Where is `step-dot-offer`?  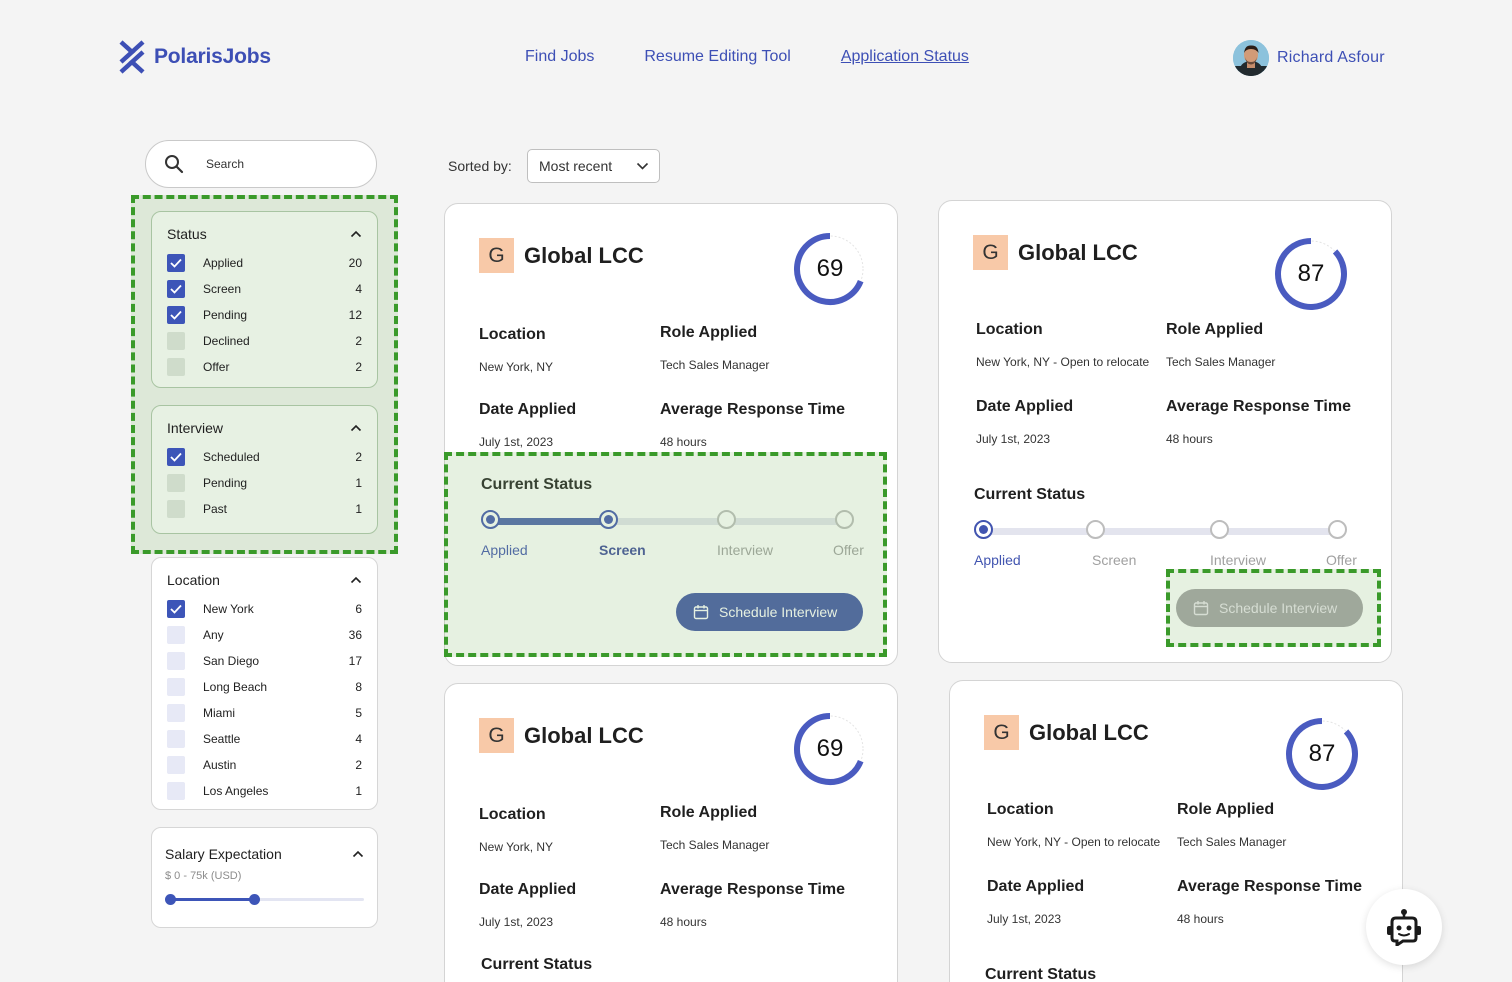
step-dot-offer is located at coordinates (1337, 529).